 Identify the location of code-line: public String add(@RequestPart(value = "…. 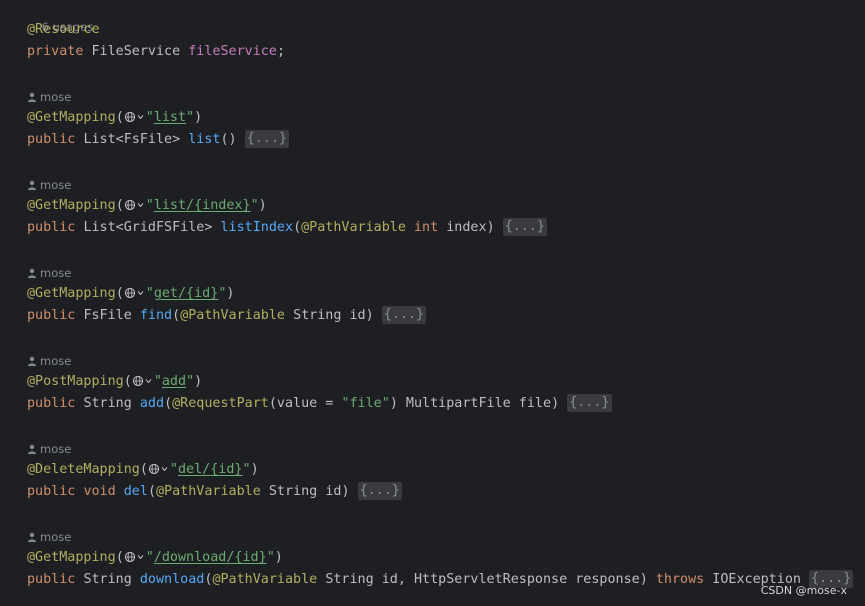
(319, 403).